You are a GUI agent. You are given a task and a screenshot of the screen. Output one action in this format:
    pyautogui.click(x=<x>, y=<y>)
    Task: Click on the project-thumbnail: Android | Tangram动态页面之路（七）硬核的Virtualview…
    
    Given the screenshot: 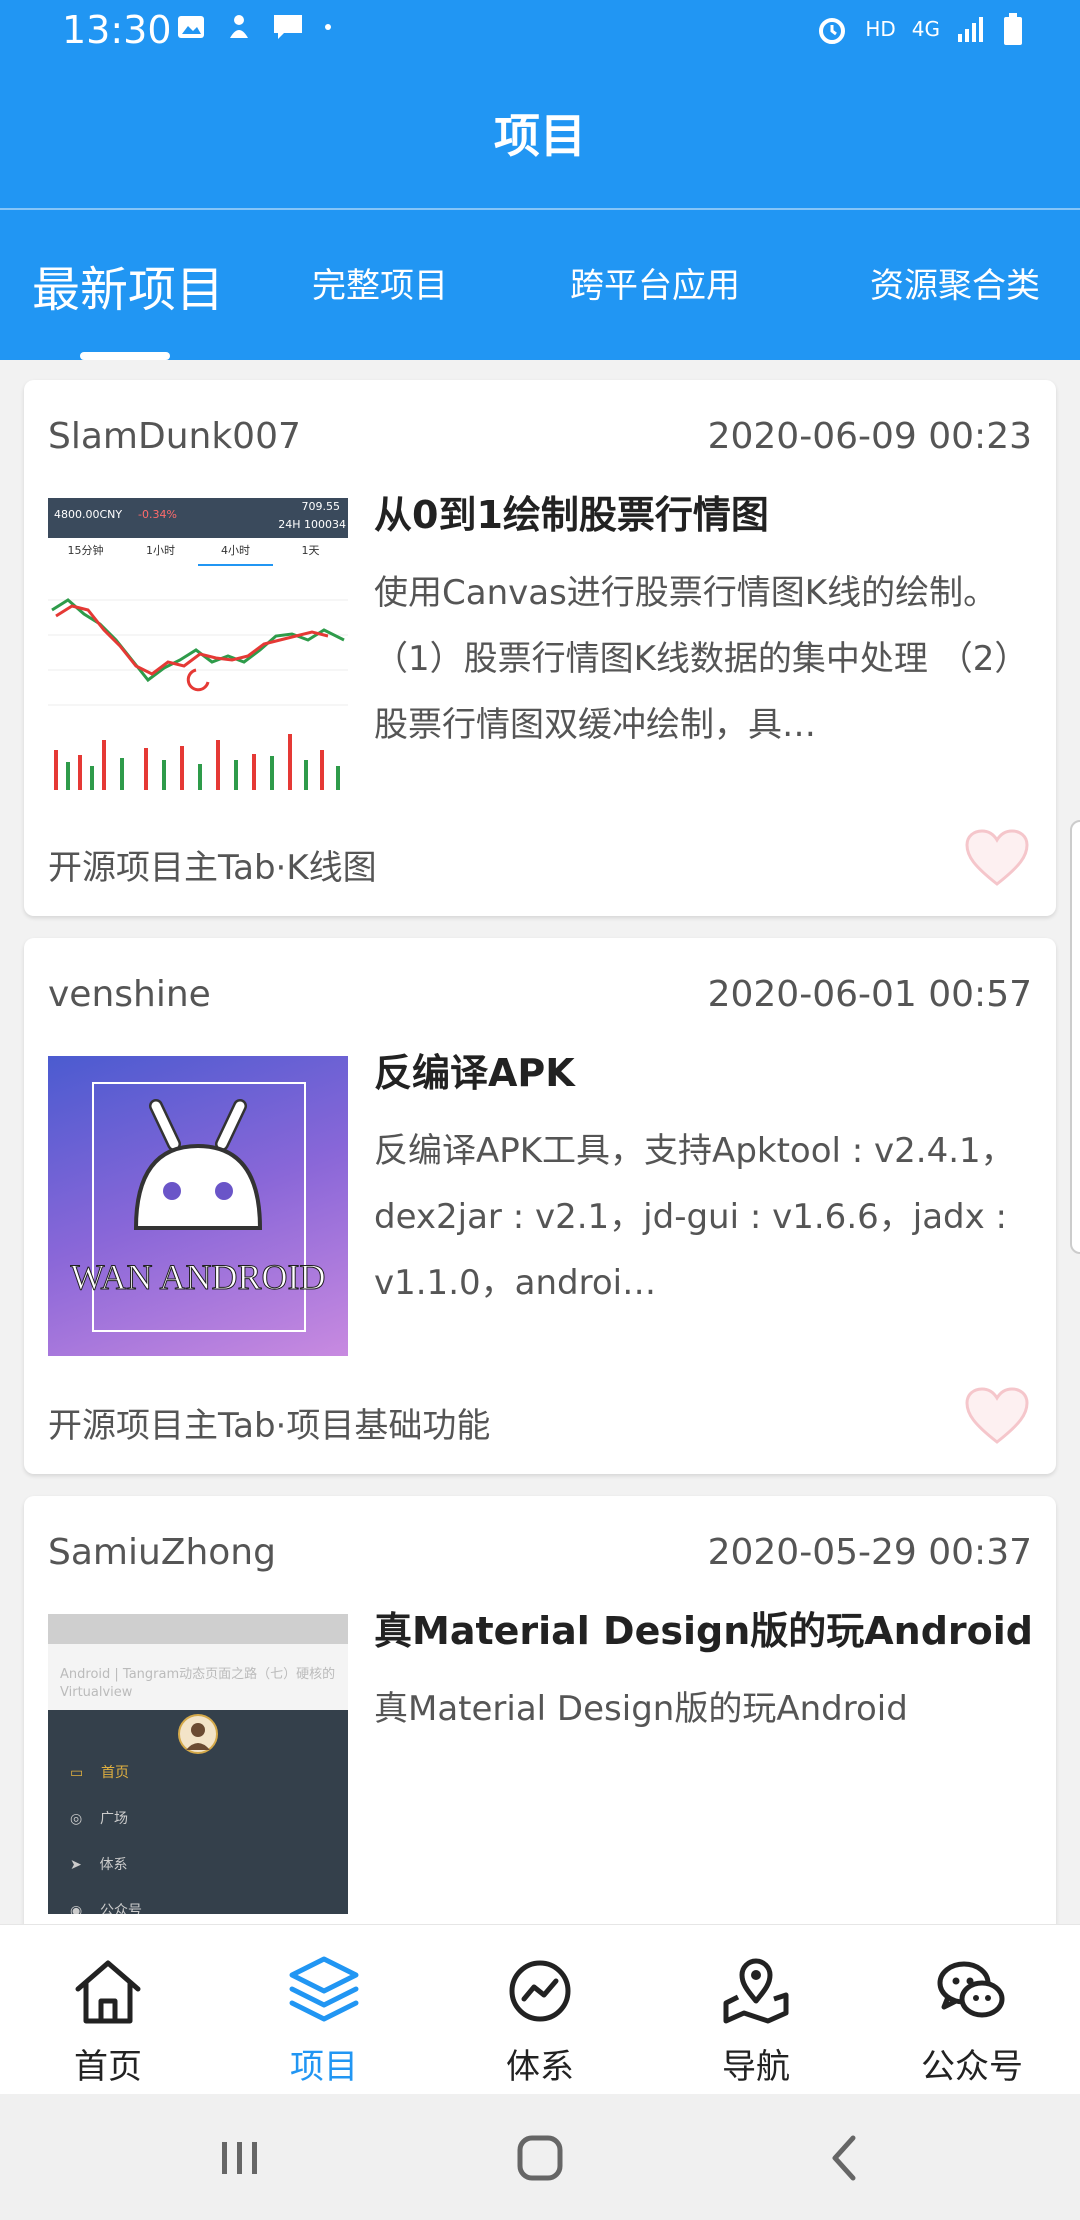 What is the action you would take?
    pyautogui.click(x=198, y=1764)
    